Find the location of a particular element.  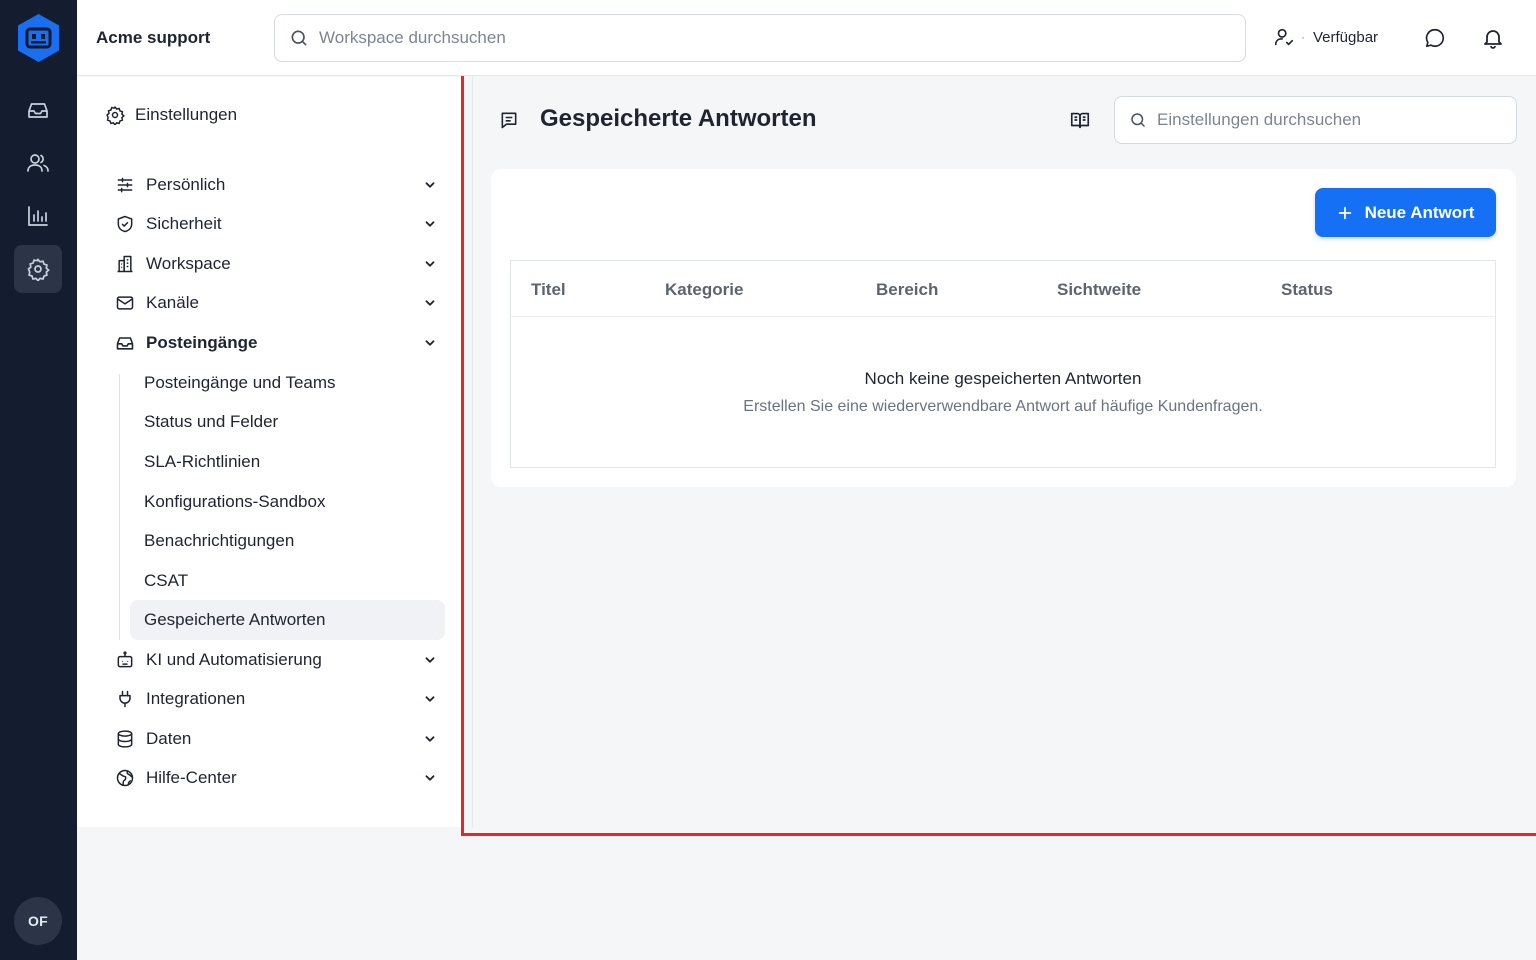

new-reply-button: Neue Antwort is located at coordinates (1405, 212).